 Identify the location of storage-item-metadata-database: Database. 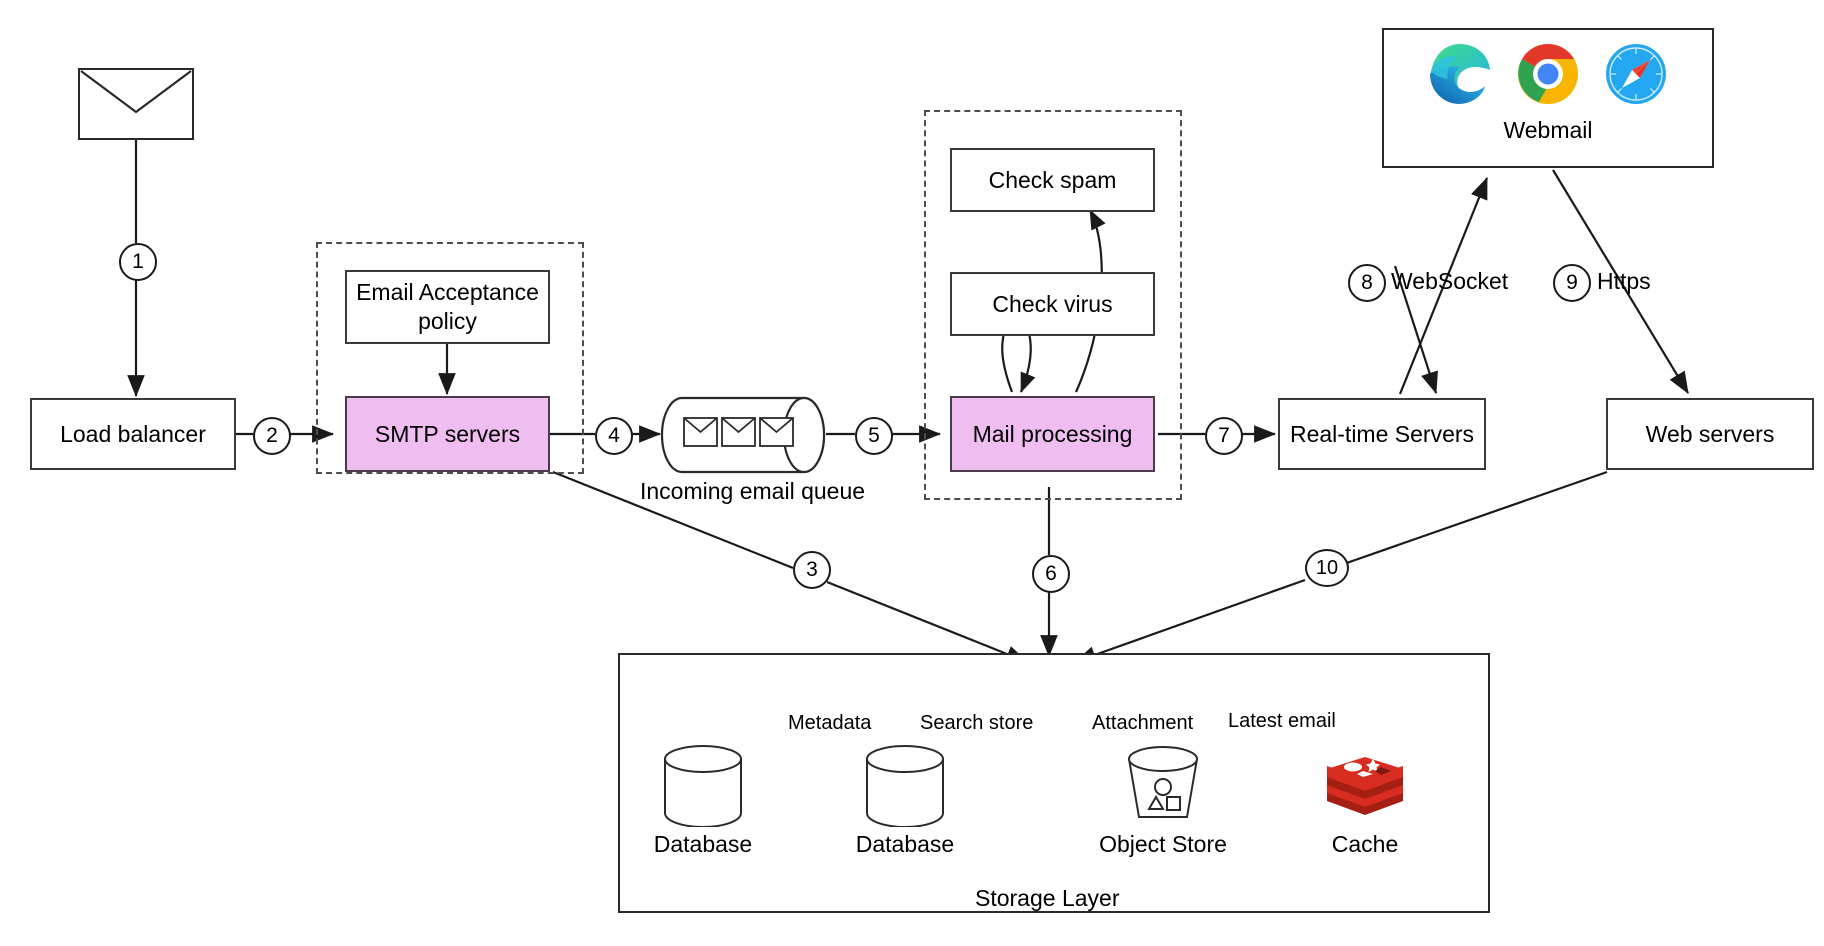
(703, 801).